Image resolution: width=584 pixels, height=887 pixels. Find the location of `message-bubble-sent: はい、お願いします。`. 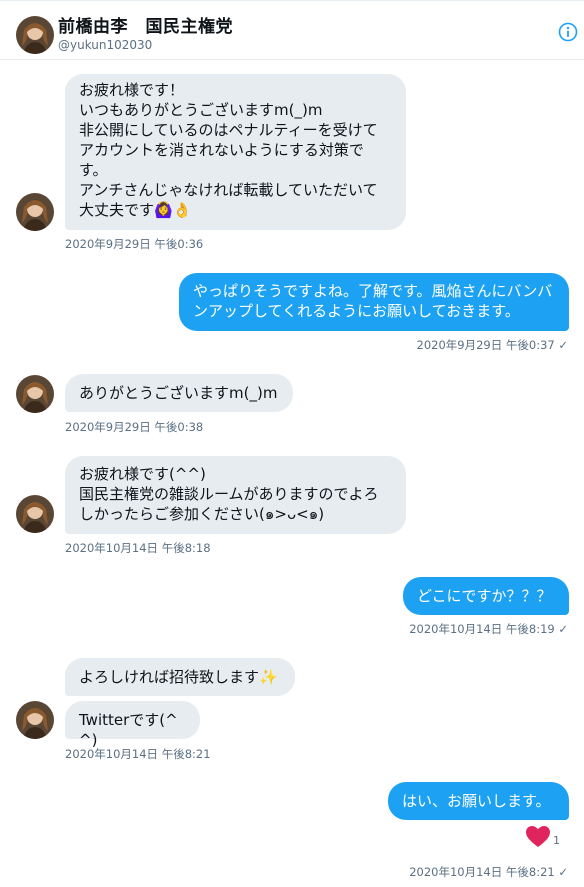

message-bubble-sent: はい、お願いします。 is located at coordinates (478, 801).